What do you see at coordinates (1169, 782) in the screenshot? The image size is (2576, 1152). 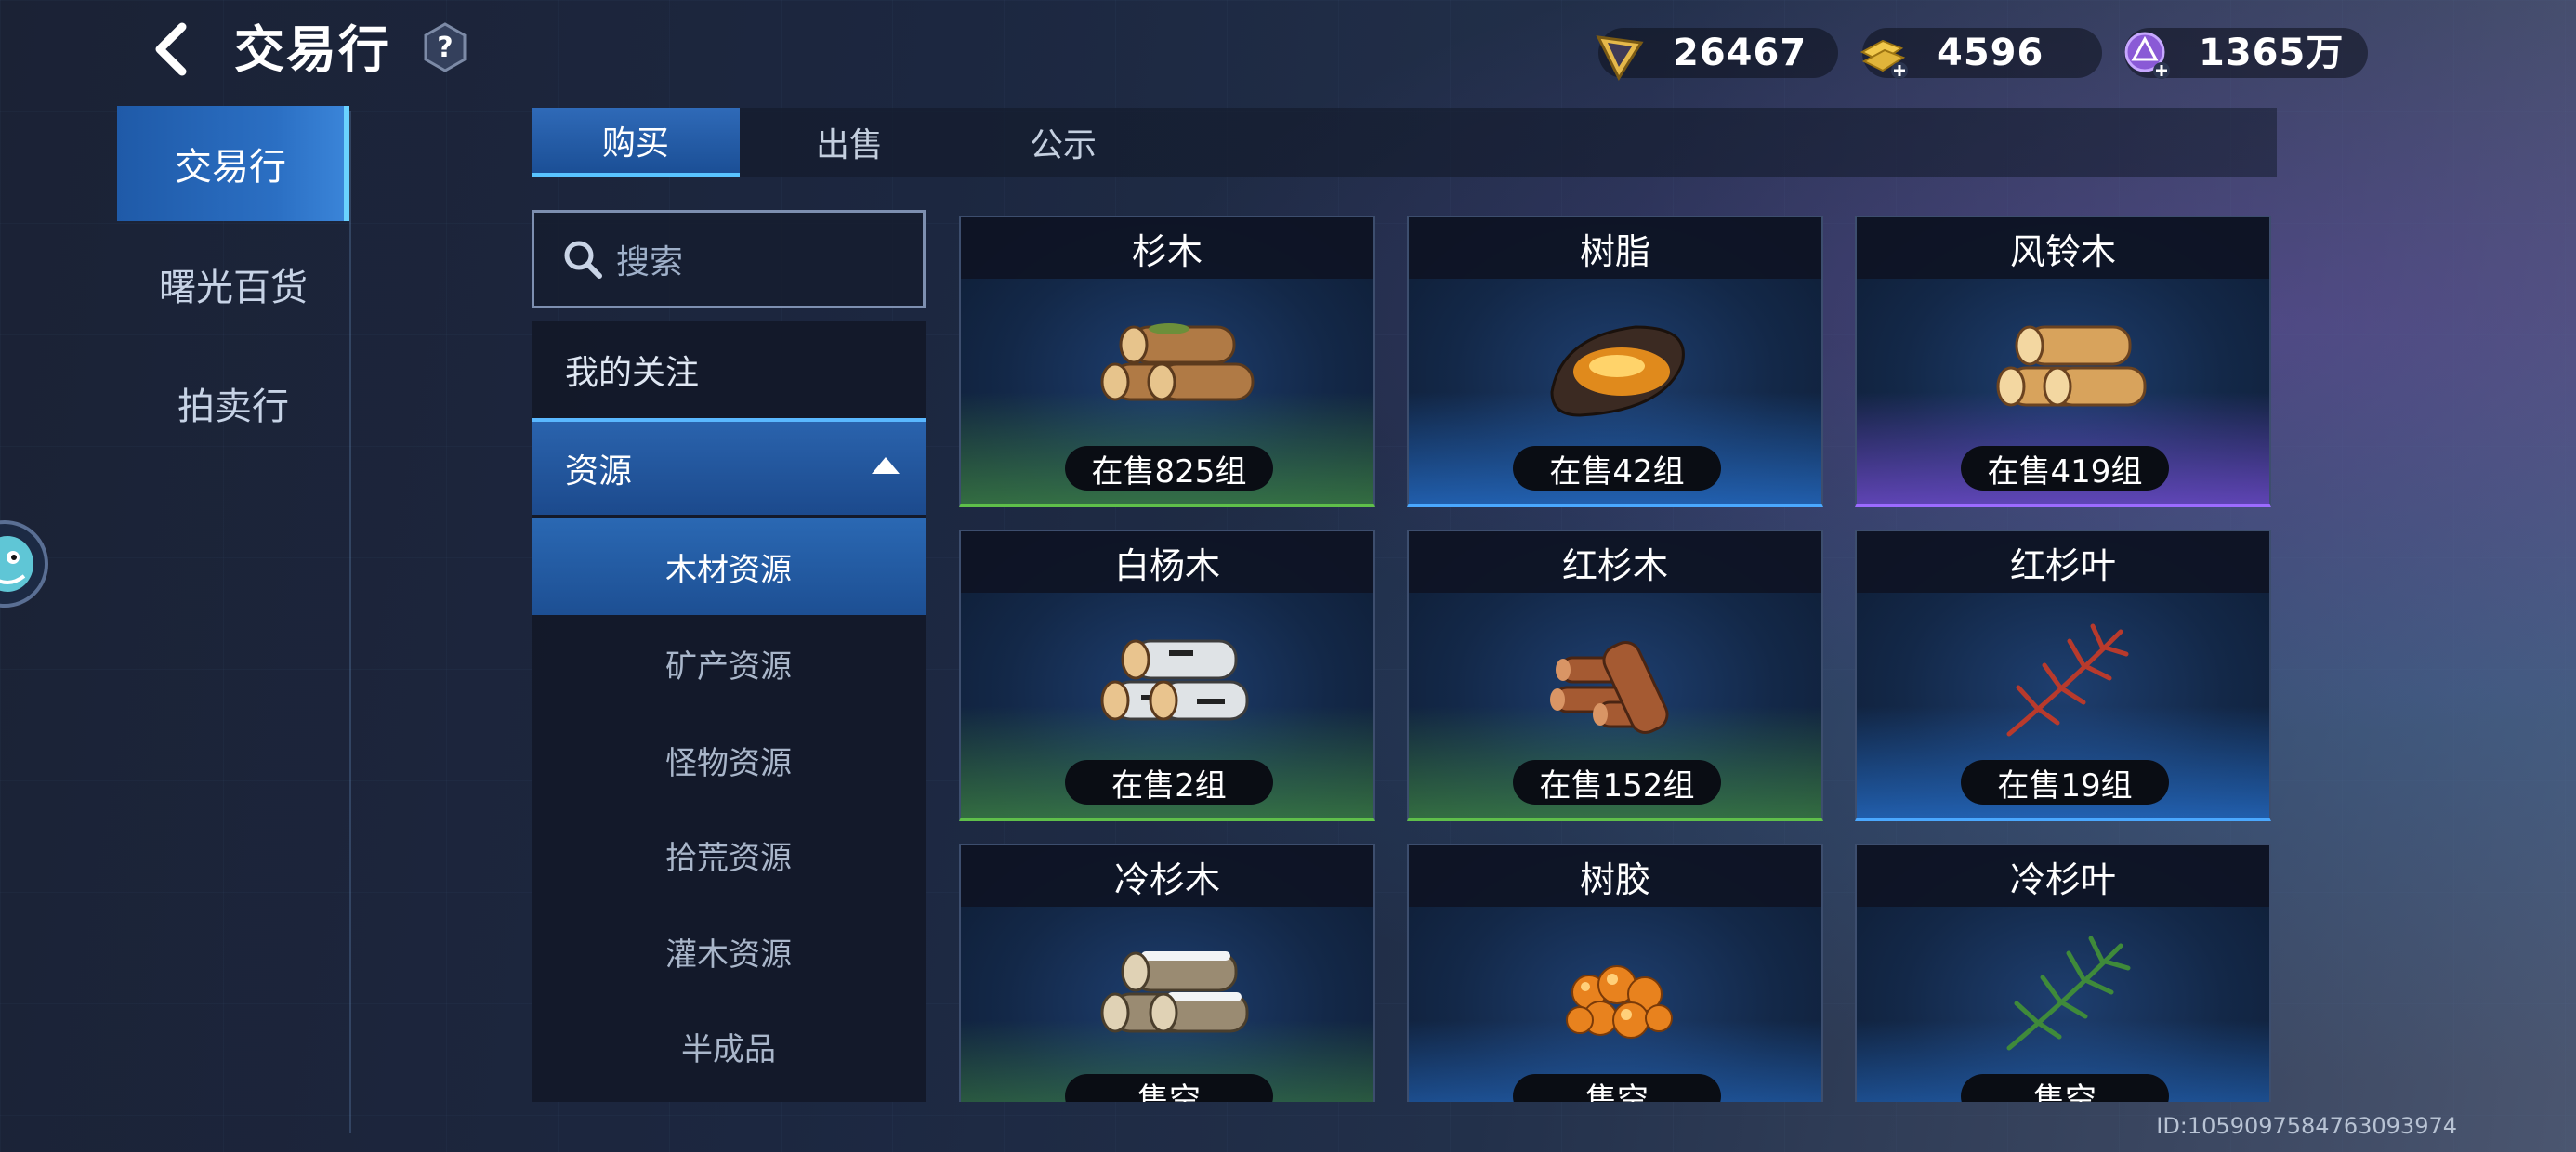 I see `item-sale-count: 在售2组` at bounding box center [1169, 782].